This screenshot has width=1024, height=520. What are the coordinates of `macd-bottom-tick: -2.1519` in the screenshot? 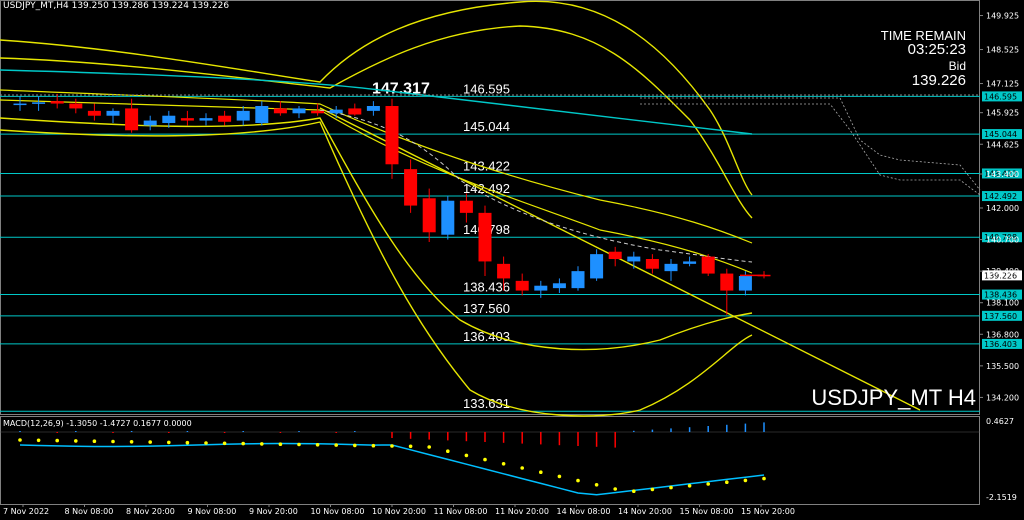 It's located at (1001, 497).